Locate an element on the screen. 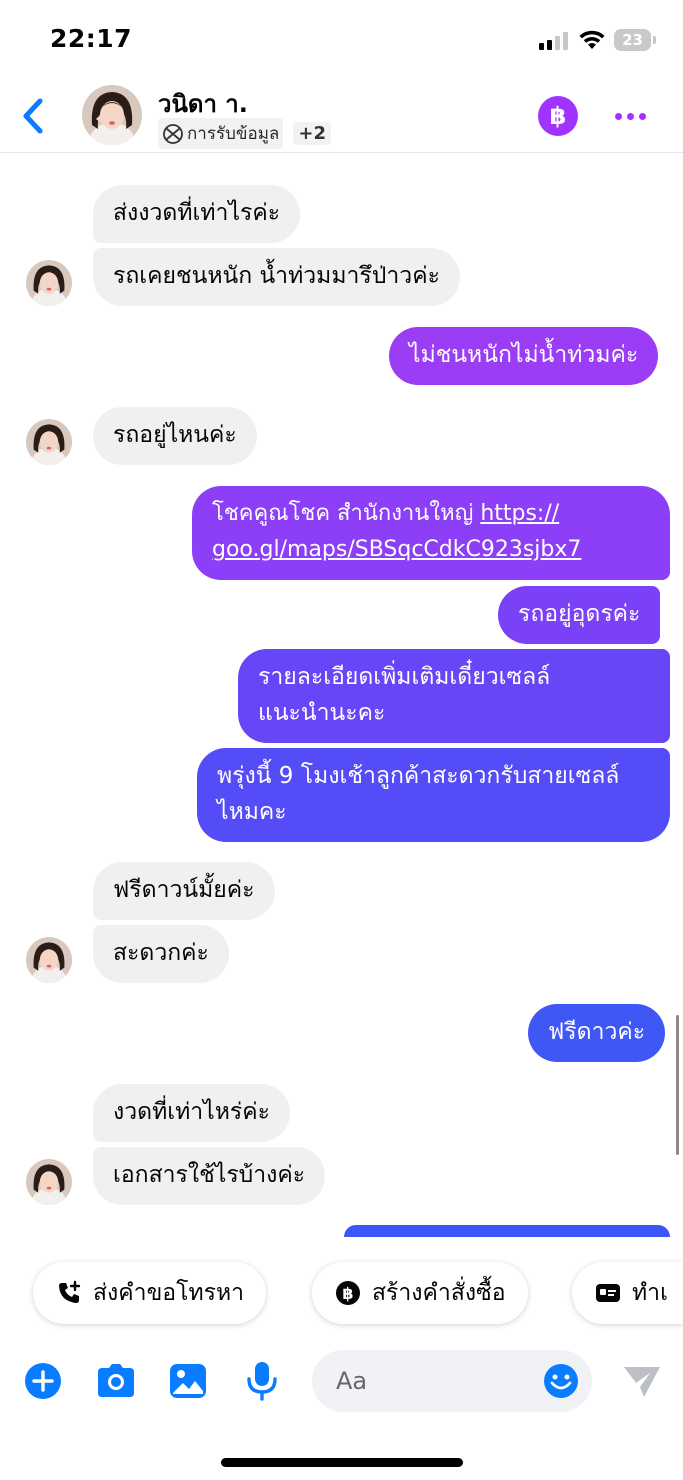 Image resolution: width=683 pixels, height=1480 pixels. like-button is located at coordinates (642, 1381).